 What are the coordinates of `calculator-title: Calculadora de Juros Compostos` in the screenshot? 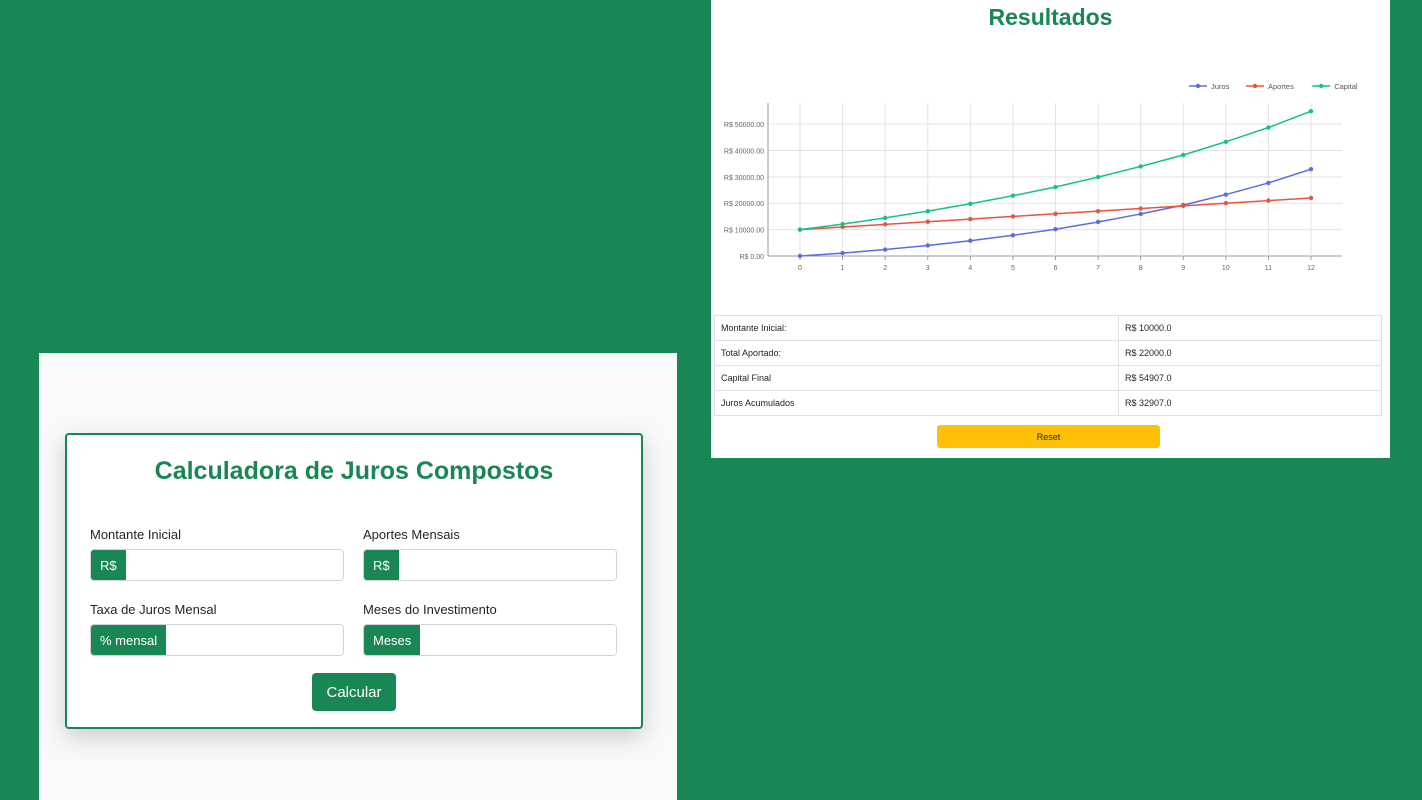 It's located at (354, 471).